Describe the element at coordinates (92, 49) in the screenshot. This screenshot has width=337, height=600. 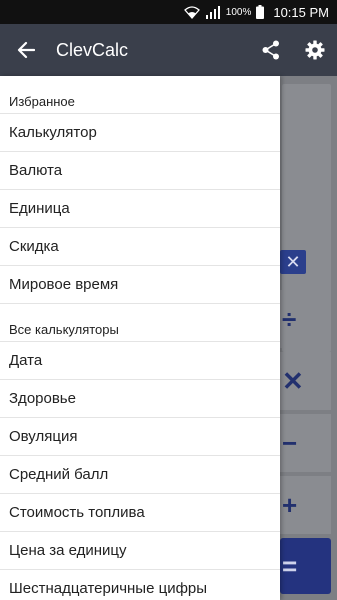
I see `app-title: ClevCalc` at that location.